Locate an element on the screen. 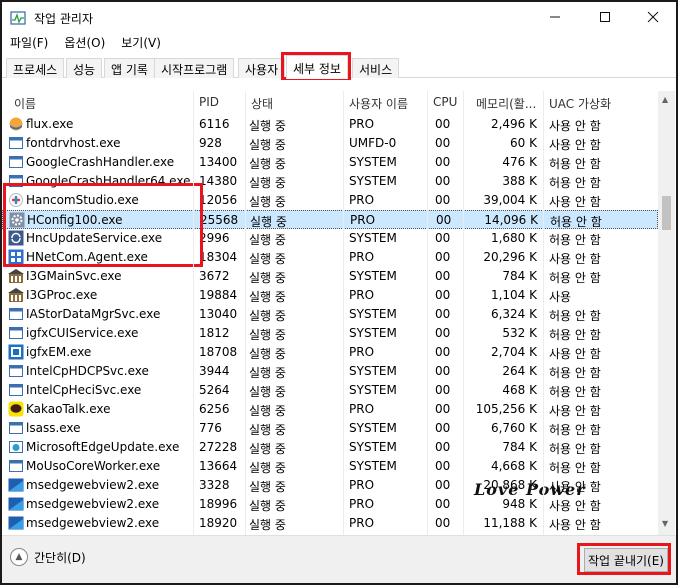 The image size is (678, 585). maximize-button is located at coordinates (605, 17).